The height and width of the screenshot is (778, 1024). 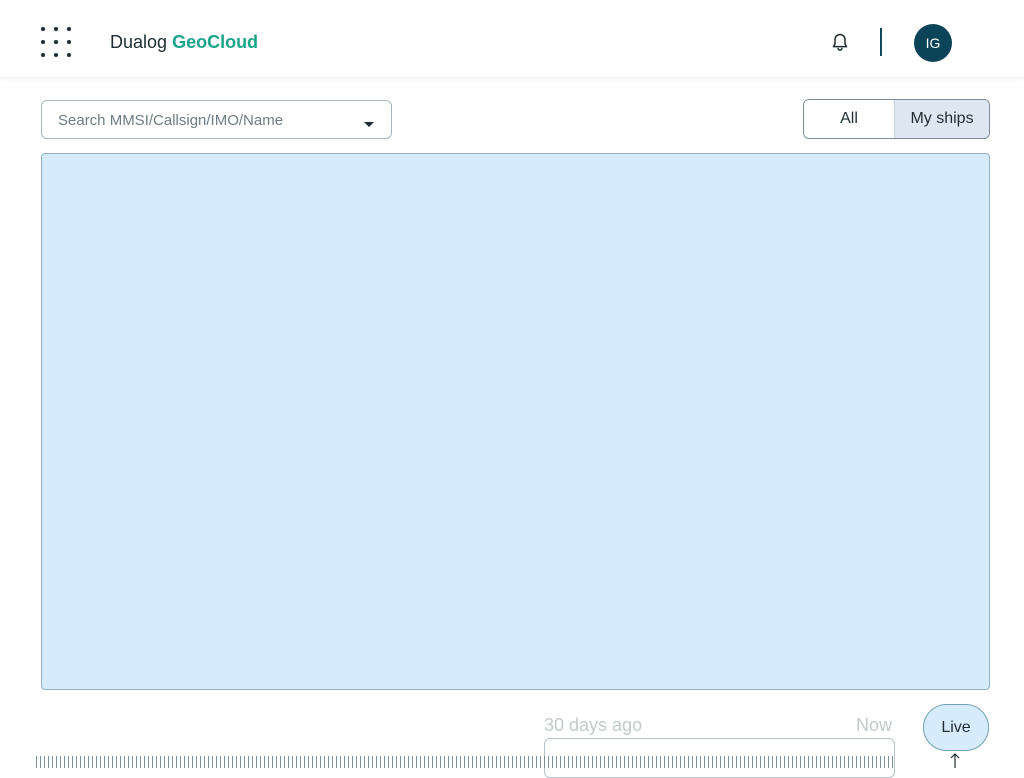 What do you see at coordinates (369, 121) in the screenshot?
I see `caret-down-icon` at bounding box center [369, 121].